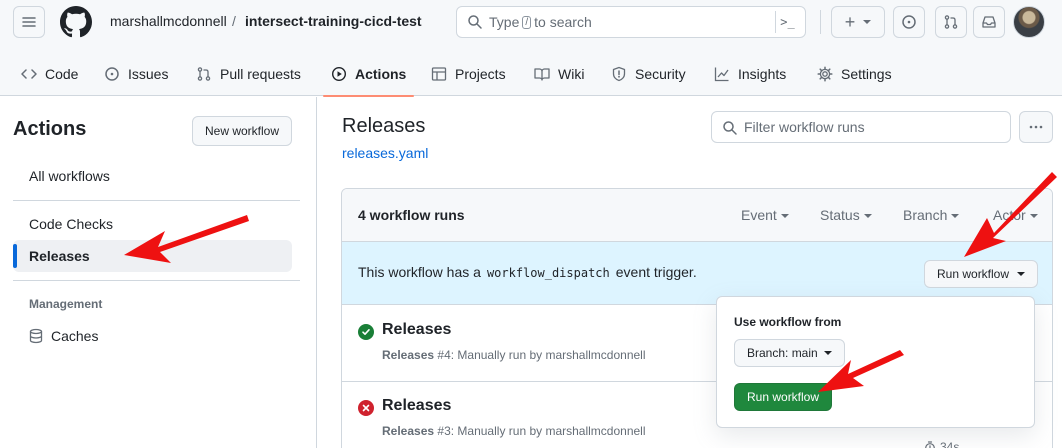  Describe the element at coordinates (1029, 22) in the screenshot. I see `user-avatar` at that location.